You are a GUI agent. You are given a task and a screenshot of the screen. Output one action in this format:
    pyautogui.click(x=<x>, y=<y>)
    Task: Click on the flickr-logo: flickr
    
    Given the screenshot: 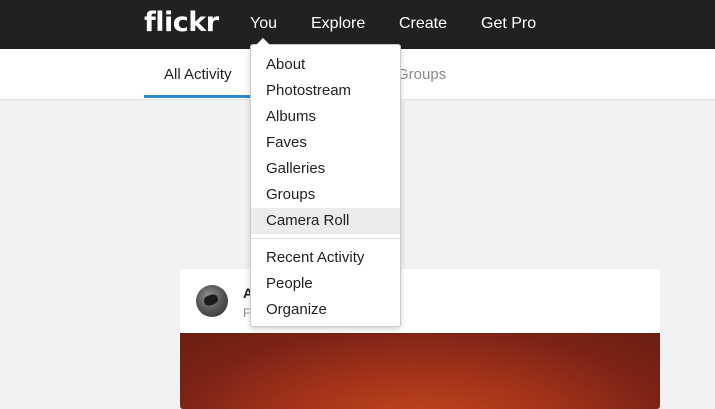 What is the action you would take?
    pyautogui.click(x=181, y=23)
    